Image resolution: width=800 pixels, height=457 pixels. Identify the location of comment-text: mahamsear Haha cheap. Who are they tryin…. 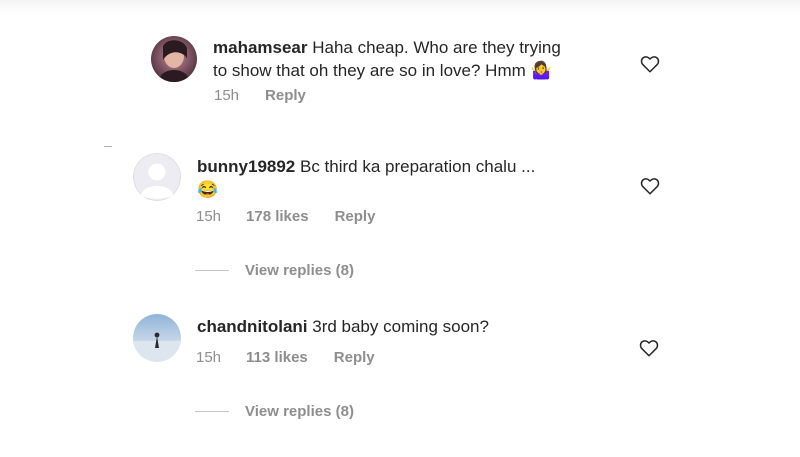
(423, 59).